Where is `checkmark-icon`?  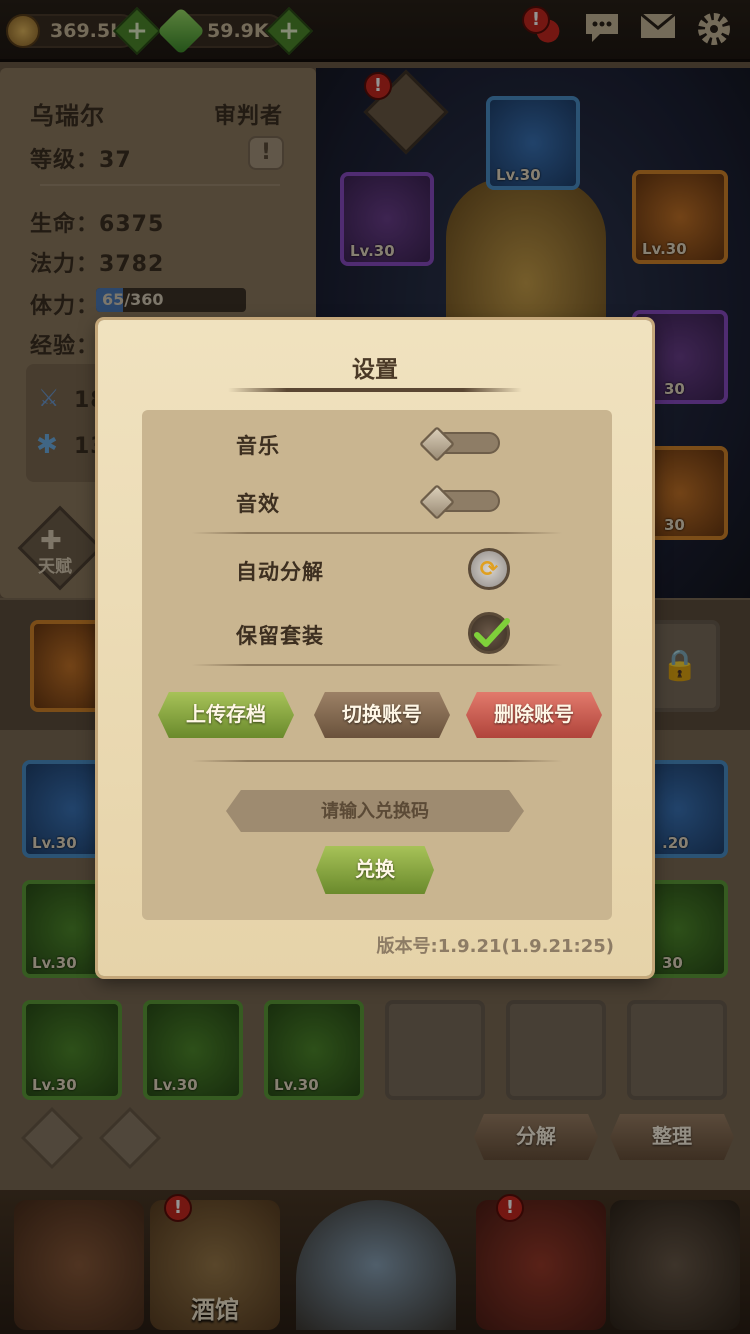 checkmark-icon is located at coordinates (492, 632).